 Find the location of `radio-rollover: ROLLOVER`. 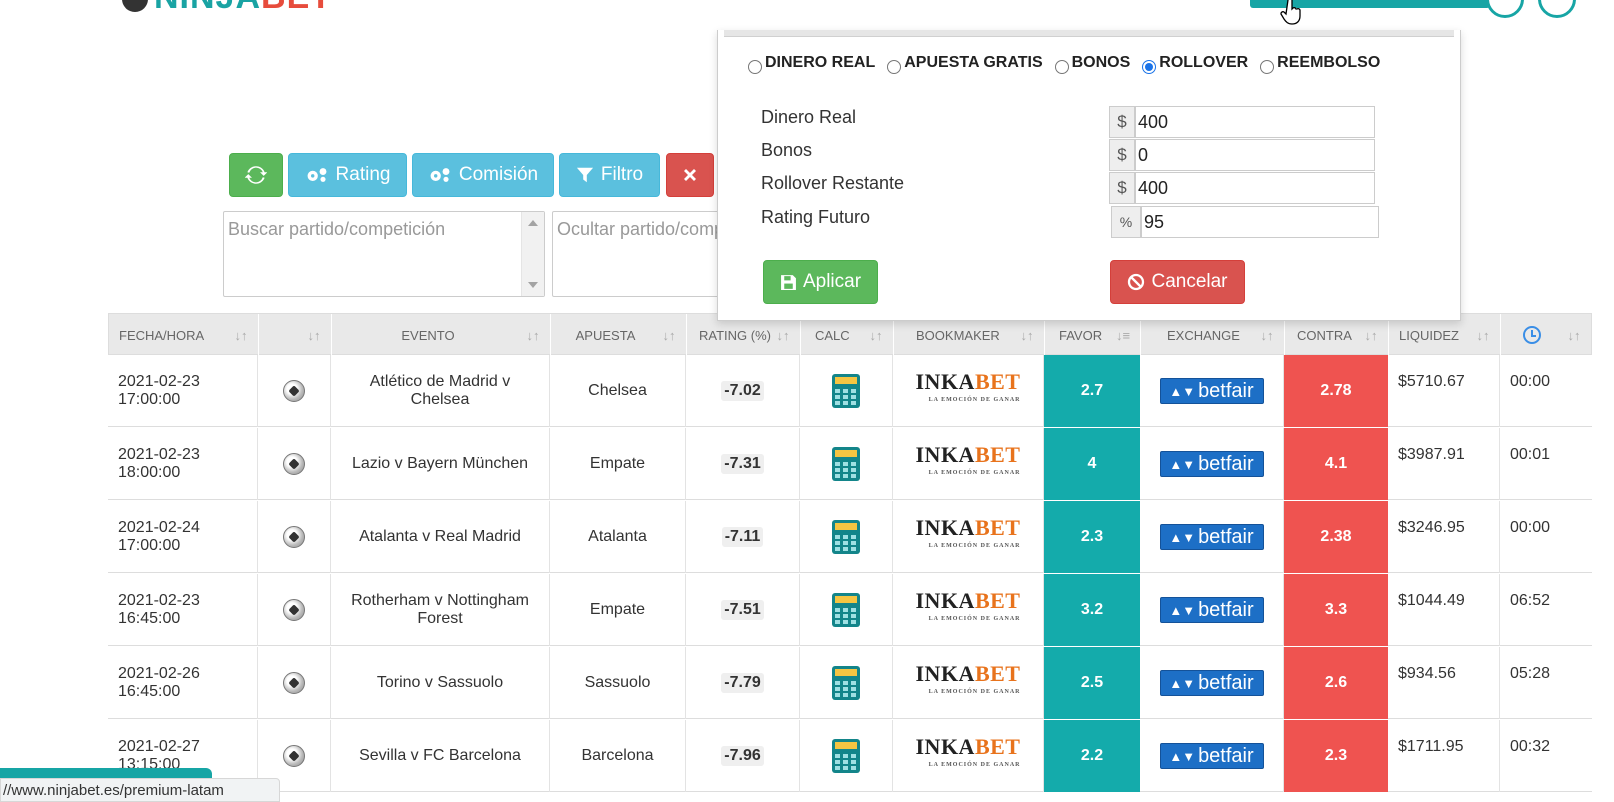

radio-rollover: ROLLOVER is located at coordinates (1195, 64).